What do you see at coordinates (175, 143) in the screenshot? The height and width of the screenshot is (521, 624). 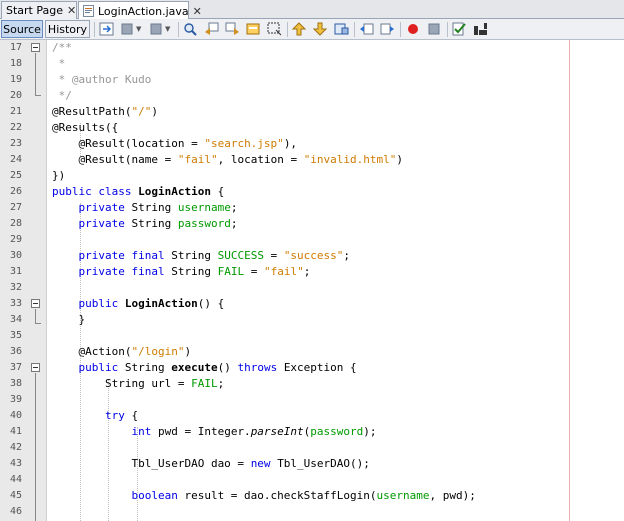 I see `code-text: @Result(location = "search.jsp"),` at bounding box center [175, 143].